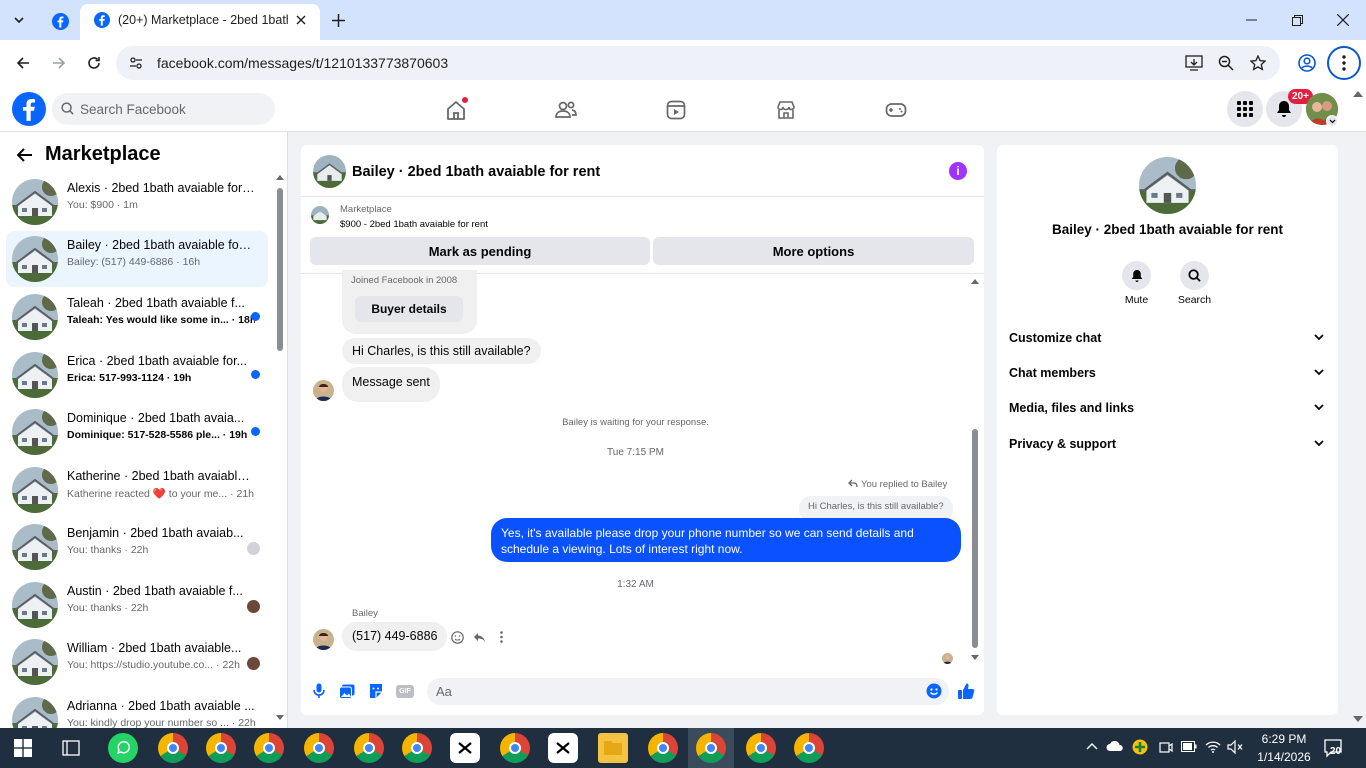 Image resolution: width=1366 pixels, height=768 pixels. I want to click on reload-icon, so click(94, 63).